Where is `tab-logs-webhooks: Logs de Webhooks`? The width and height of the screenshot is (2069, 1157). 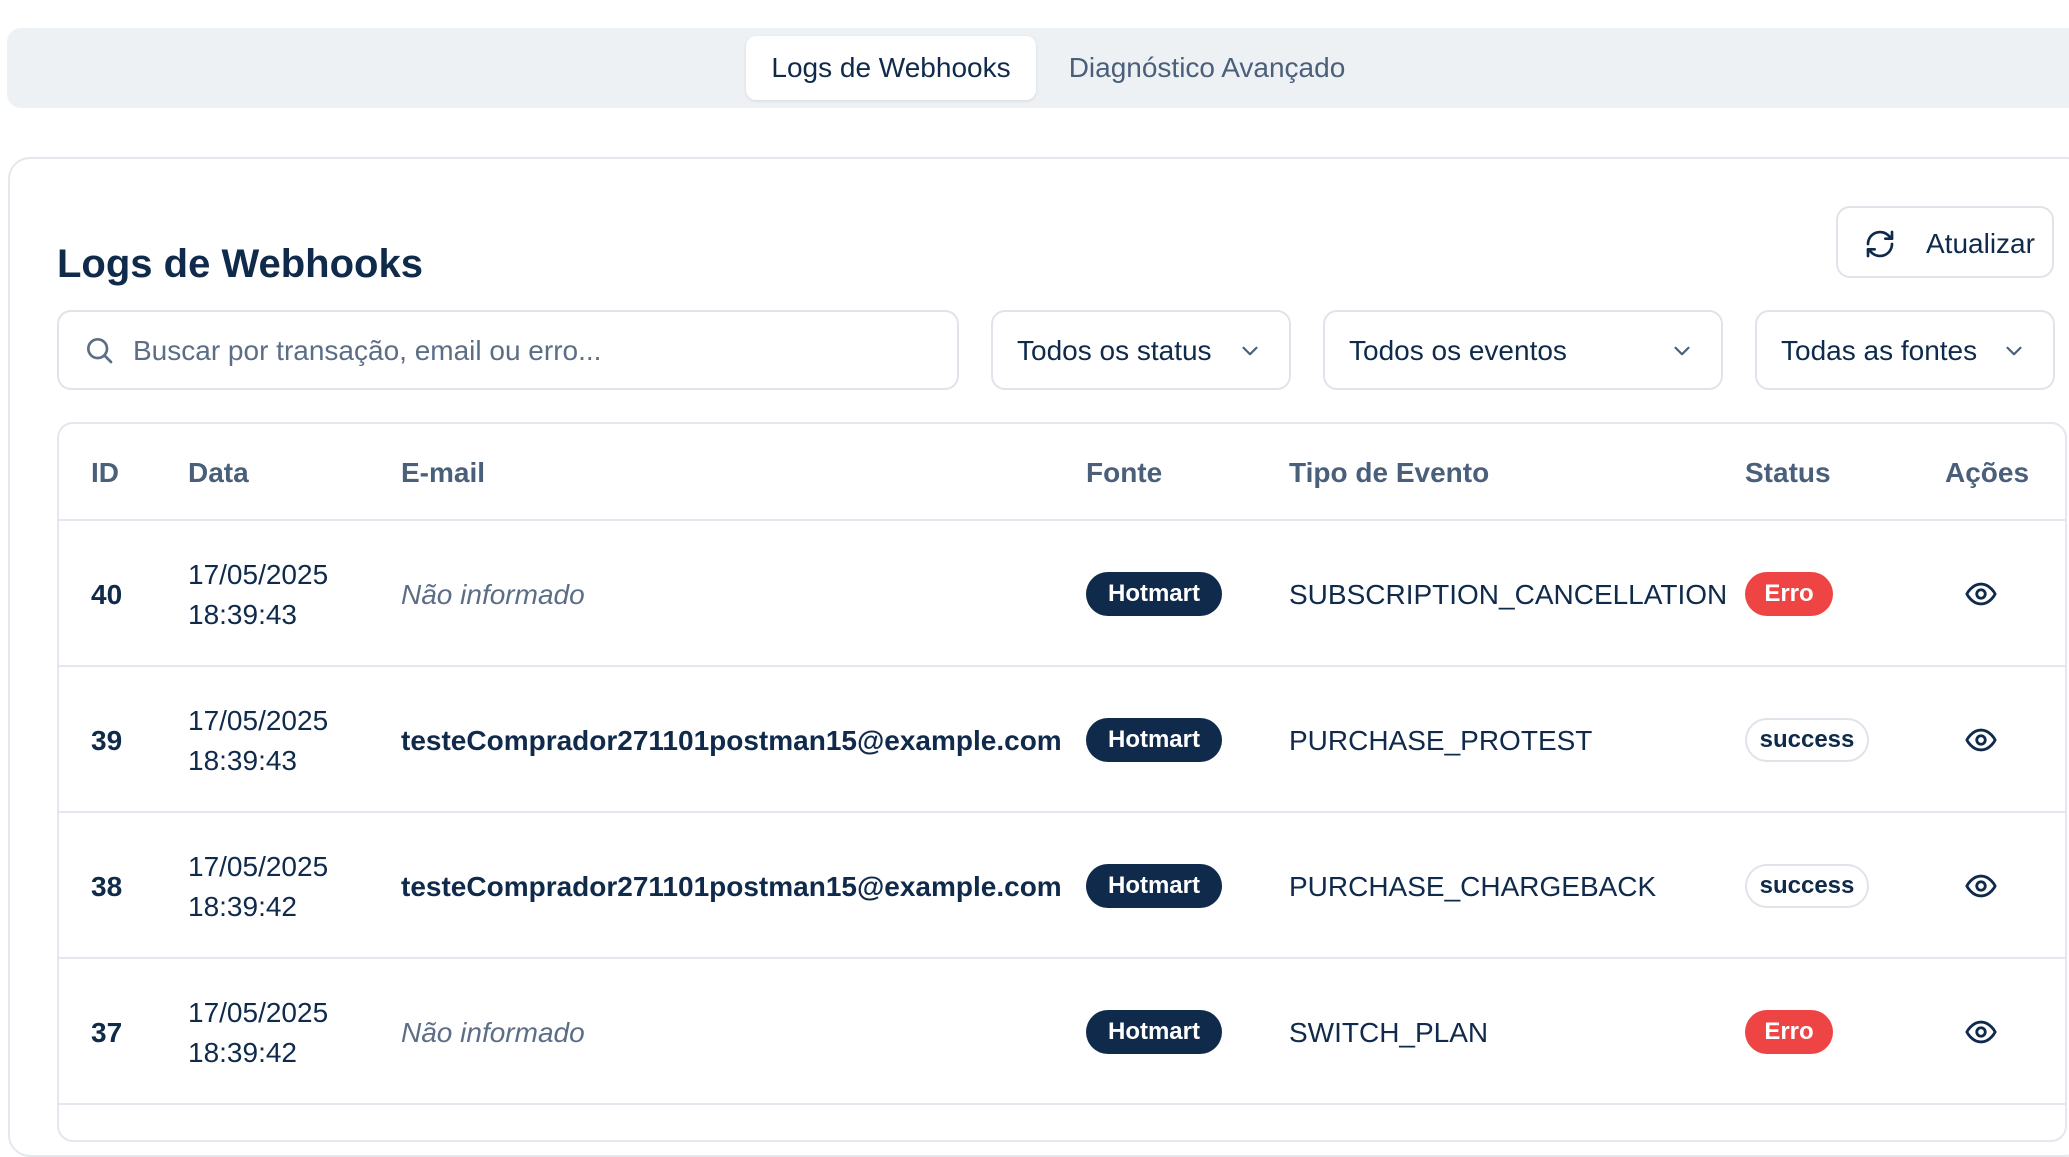
tab-logs-webhooks: Logs de Webhooks is located at coordinates (891, 68).